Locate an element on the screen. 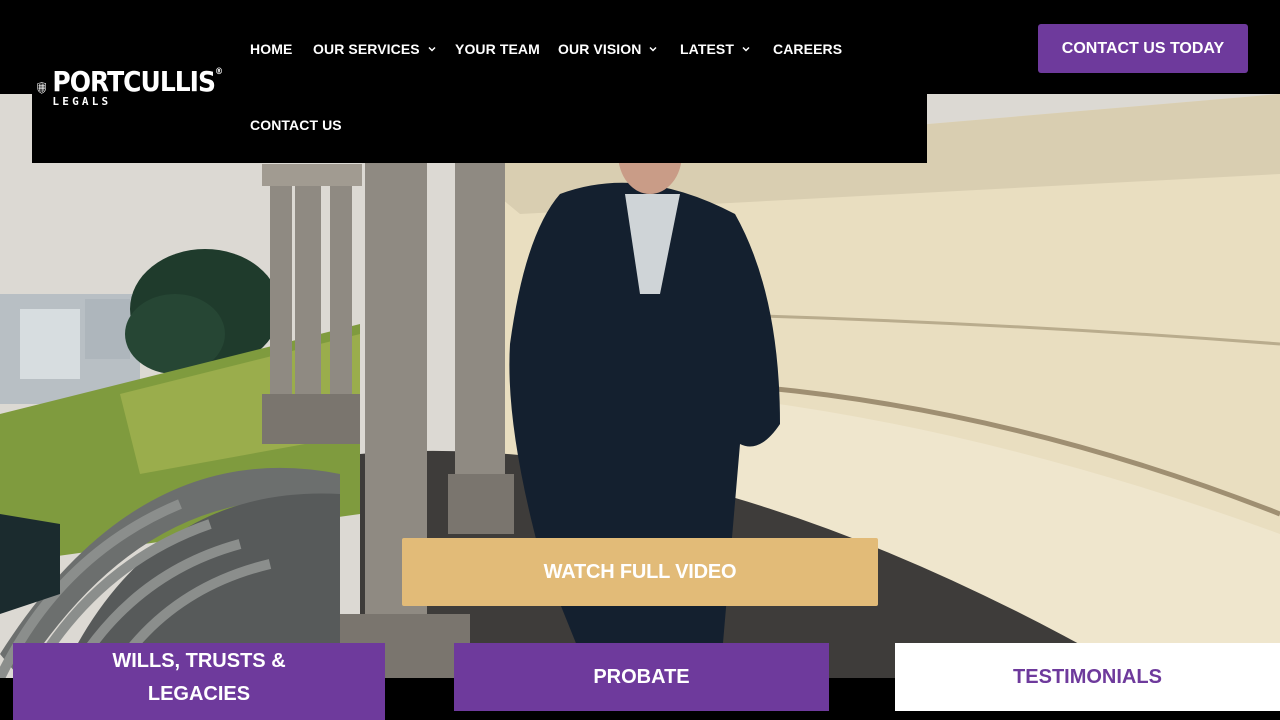  brand-name: PORTCULLIS is located at coordinates (134, 81).